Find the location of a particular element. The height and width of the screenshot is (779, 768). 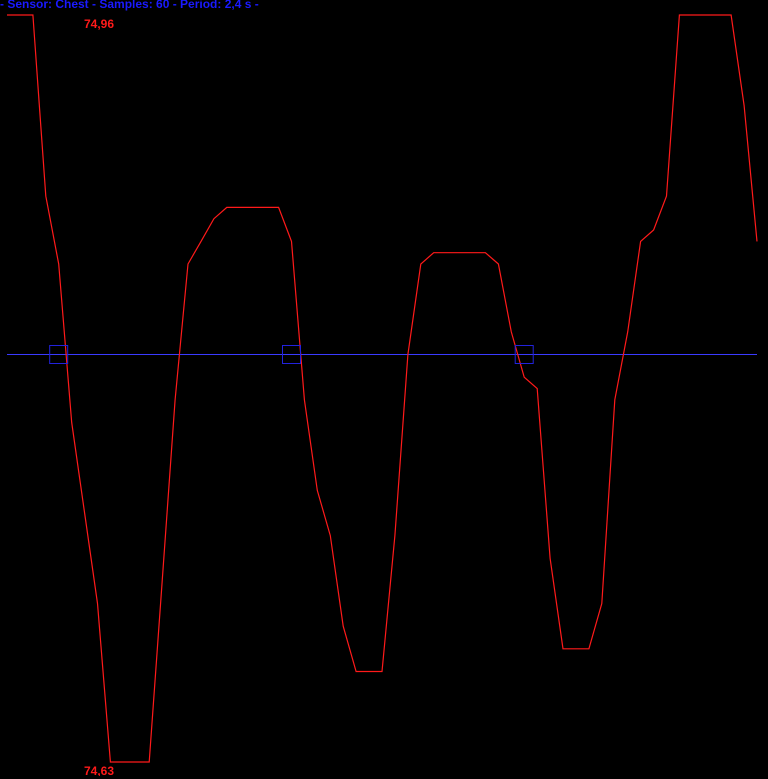

max-value-label: 74,96 is located at coordinates (99, 24).